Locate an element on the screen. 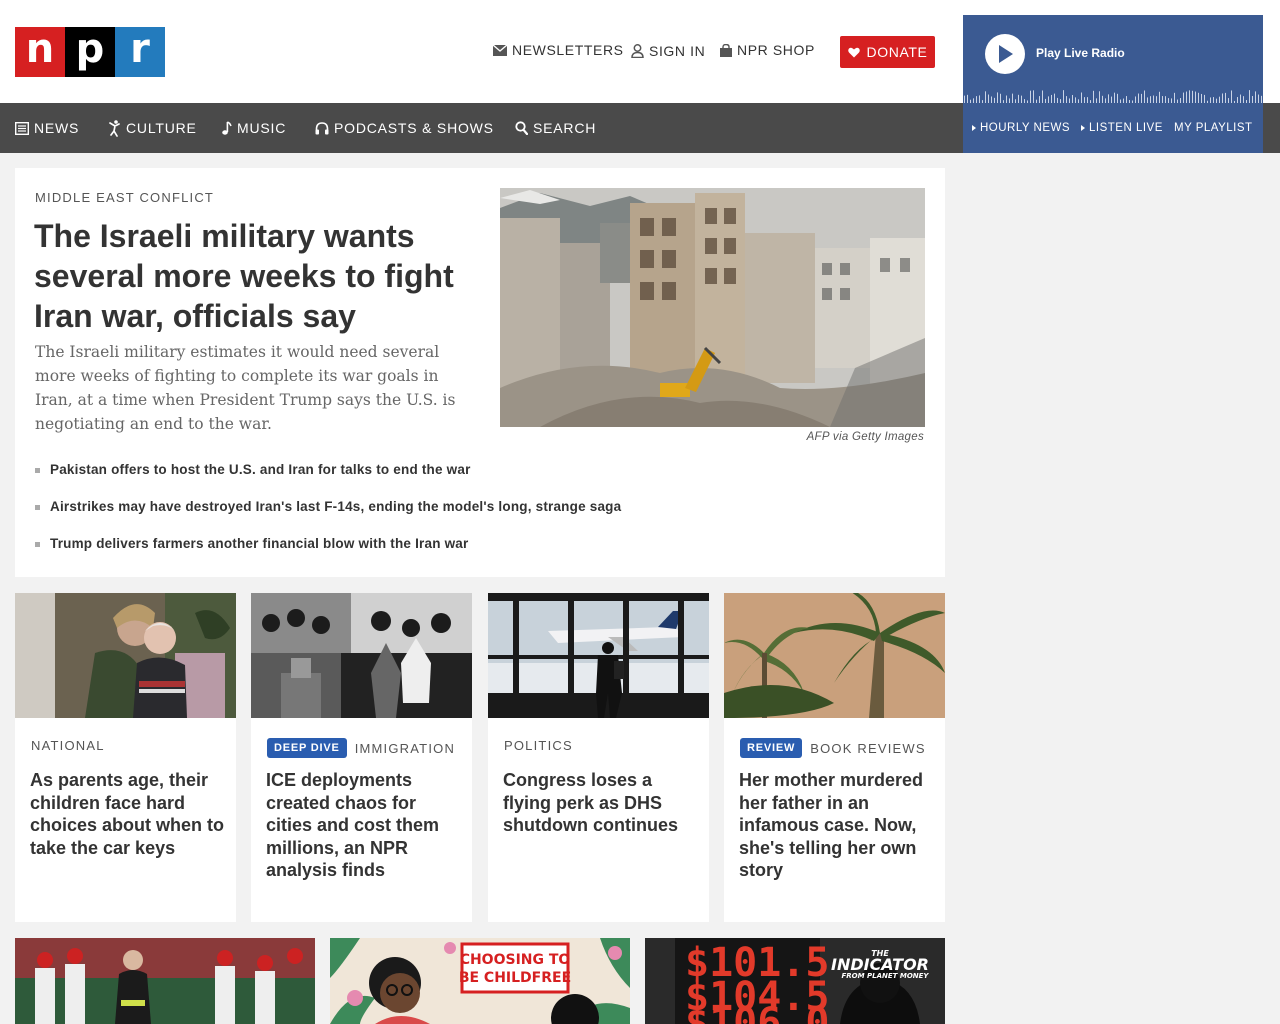 Image resolution: width=1280 pixels, height=1024 pixels. logo-letter-r: r is located at coordinates (140, 52).